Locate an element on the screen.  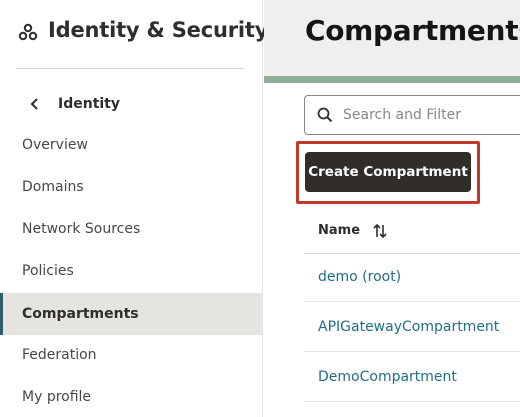
compartment-link: DemoCompartment is located at coordinates (387, 377).